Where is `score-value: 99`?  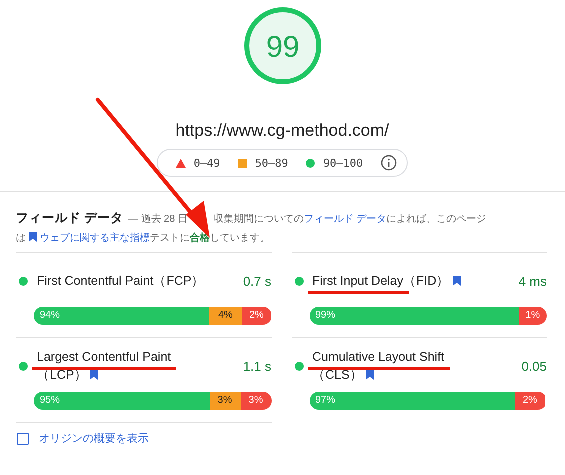 score-value: 99 is located at coordinates (283, 47).